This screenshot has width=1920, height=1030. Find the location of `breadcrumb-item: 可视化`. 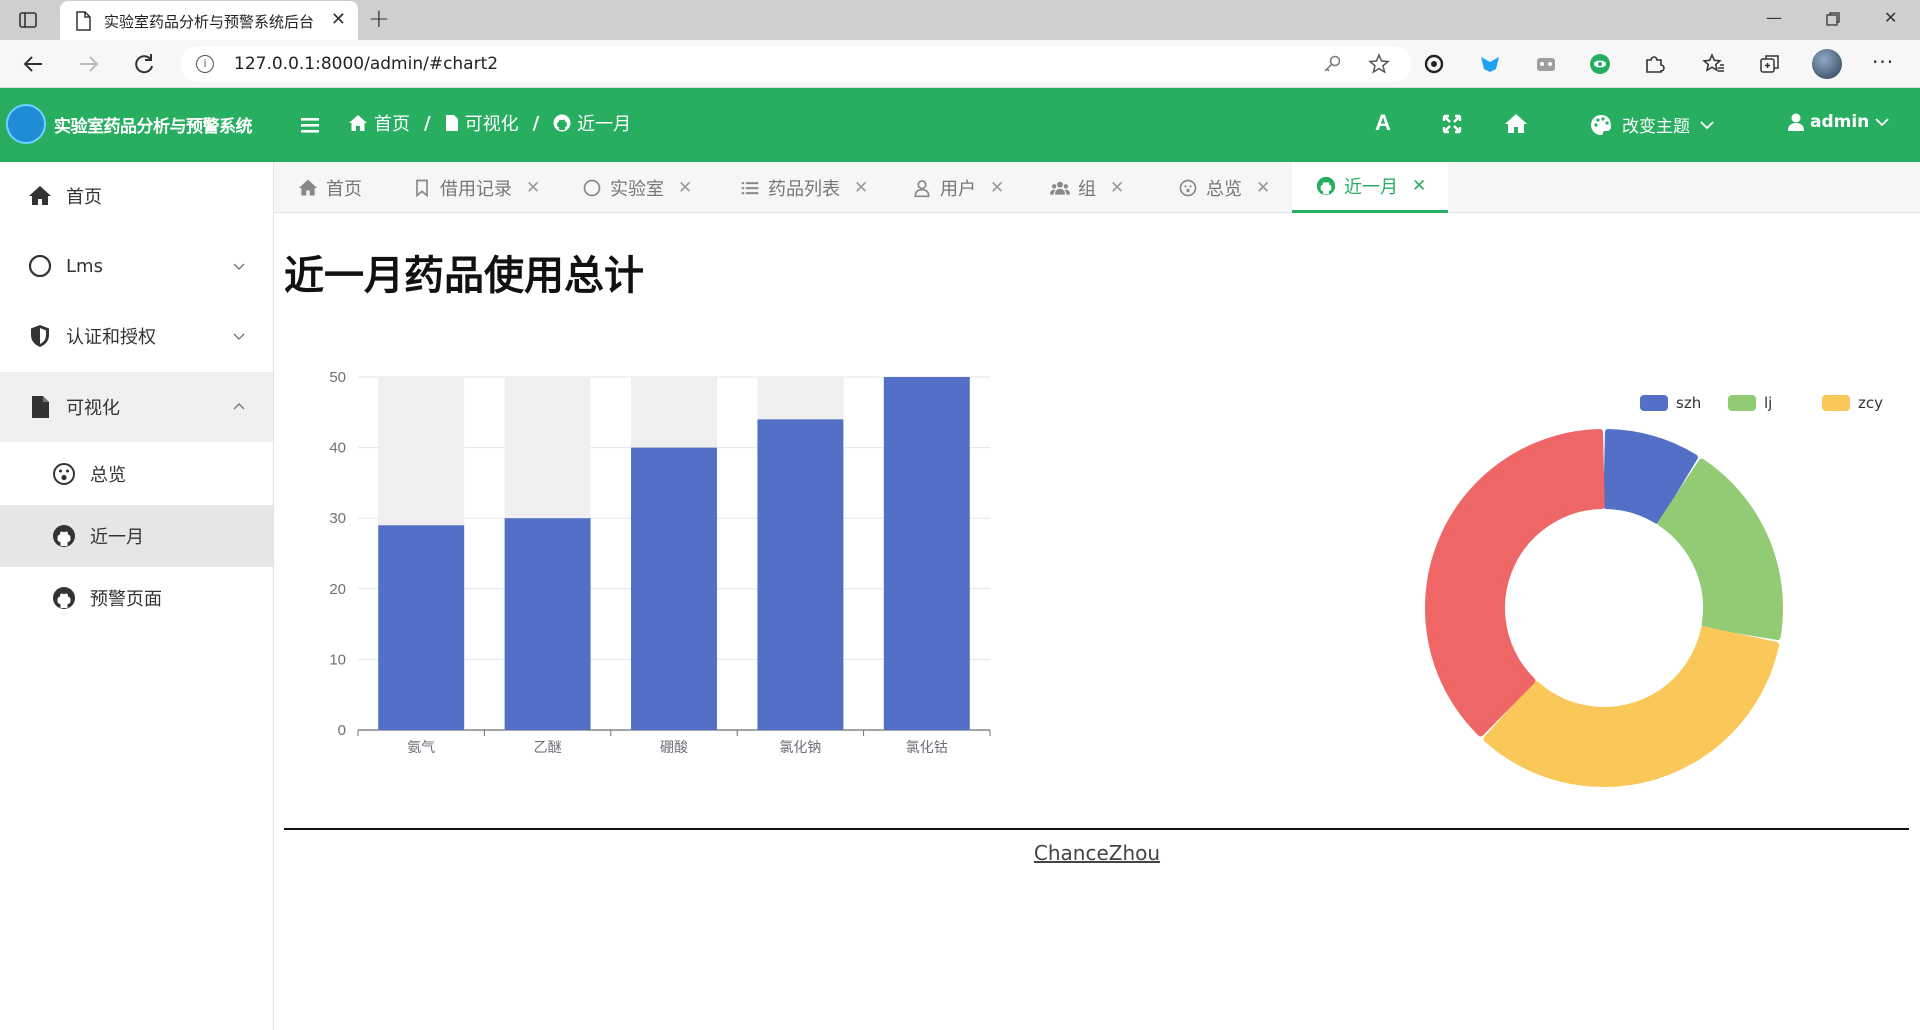

breadcrumb-item: 可视化 is located at coordinates (492, 123).